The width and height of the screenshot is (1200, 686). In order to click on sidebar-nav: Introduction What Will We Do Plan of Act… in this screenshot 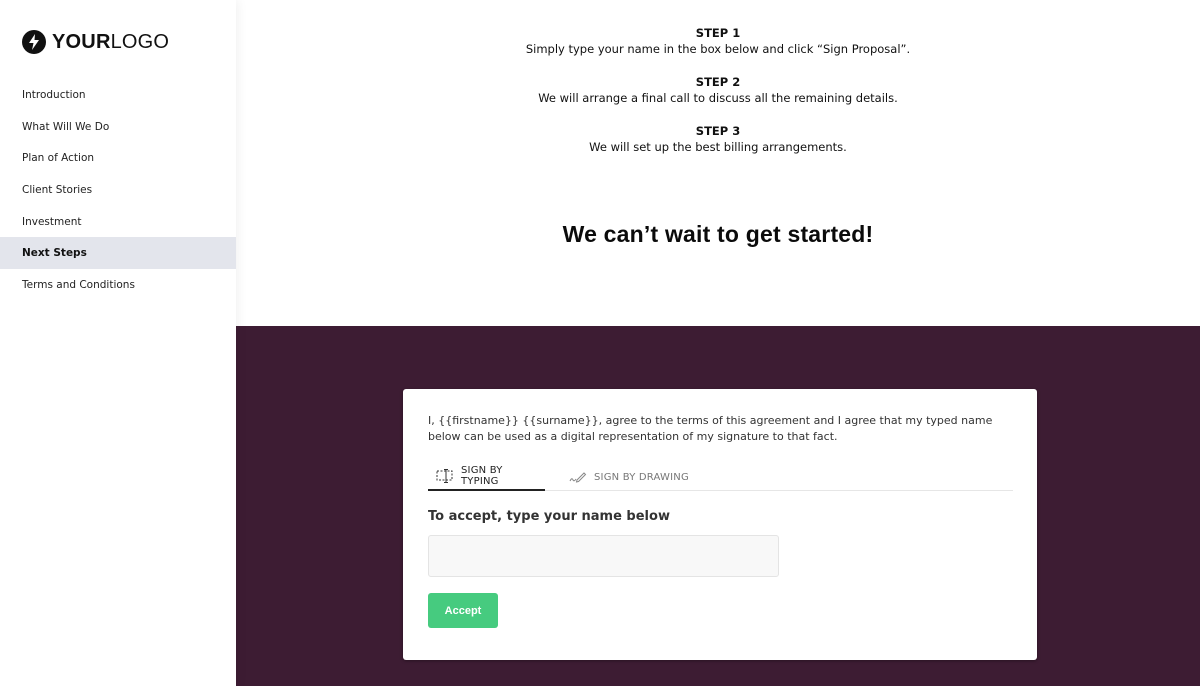, I will do `click(118, 190)`.